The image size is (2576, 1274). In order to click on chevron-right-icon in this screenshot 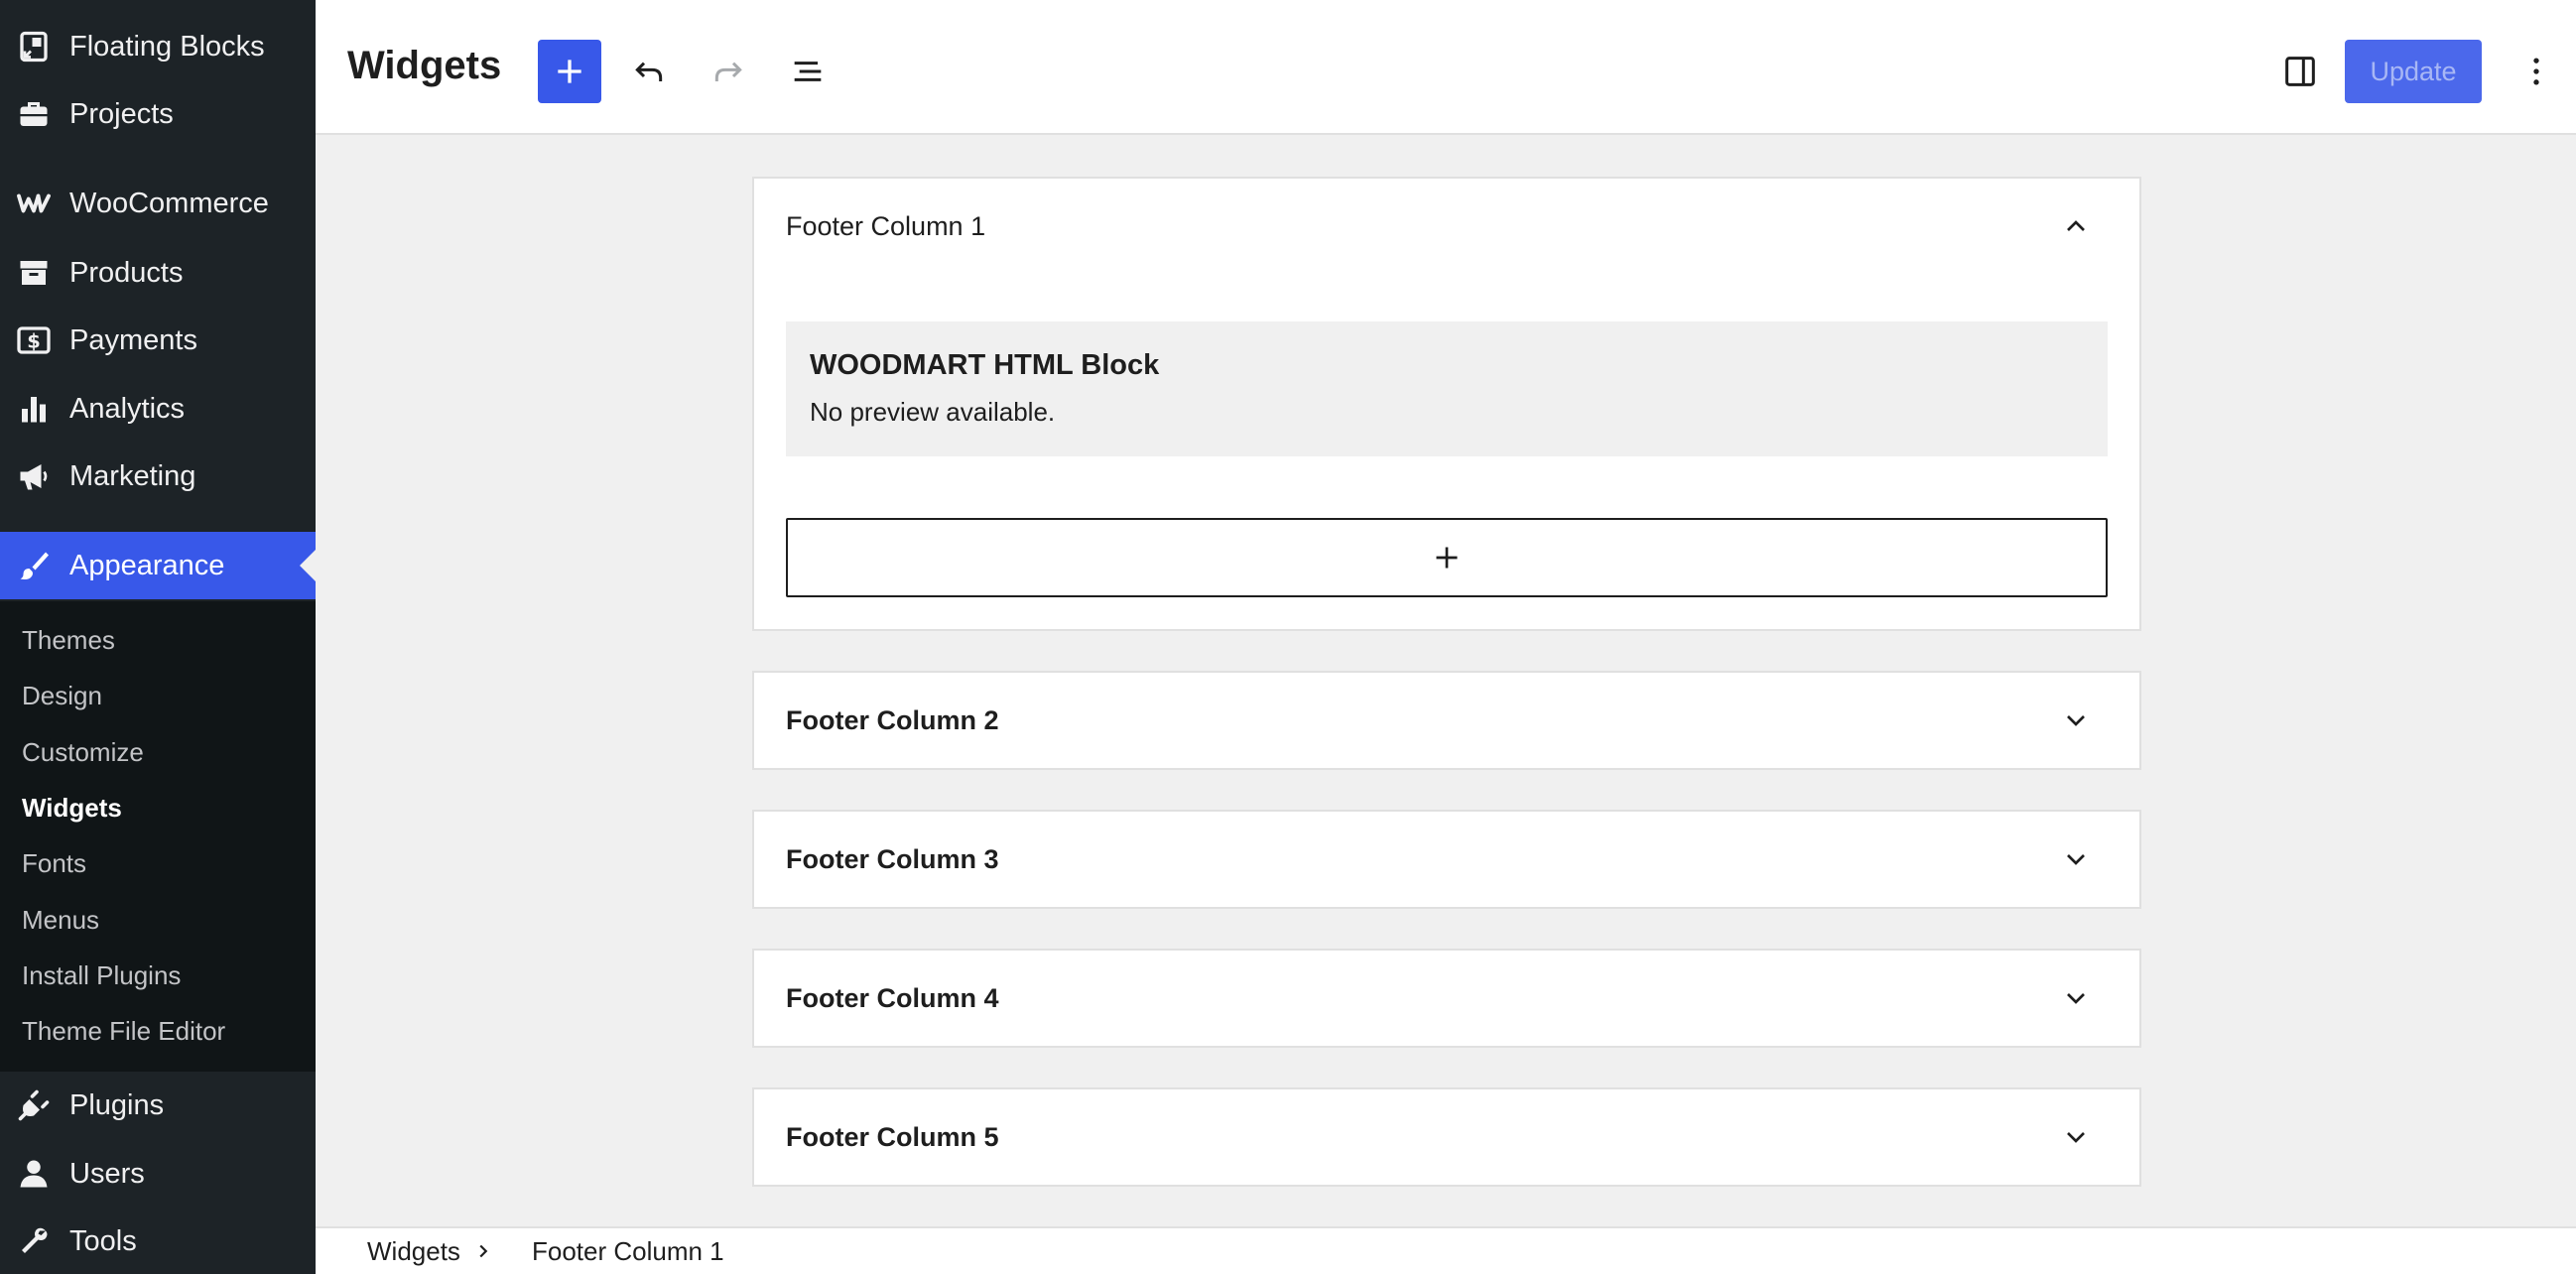, I will do `click(484, 1251)`.